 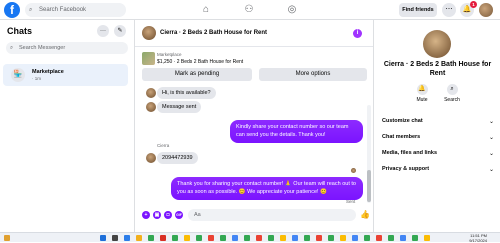 I want to click on groups-icon: ◎, so click(x=292, y=10).